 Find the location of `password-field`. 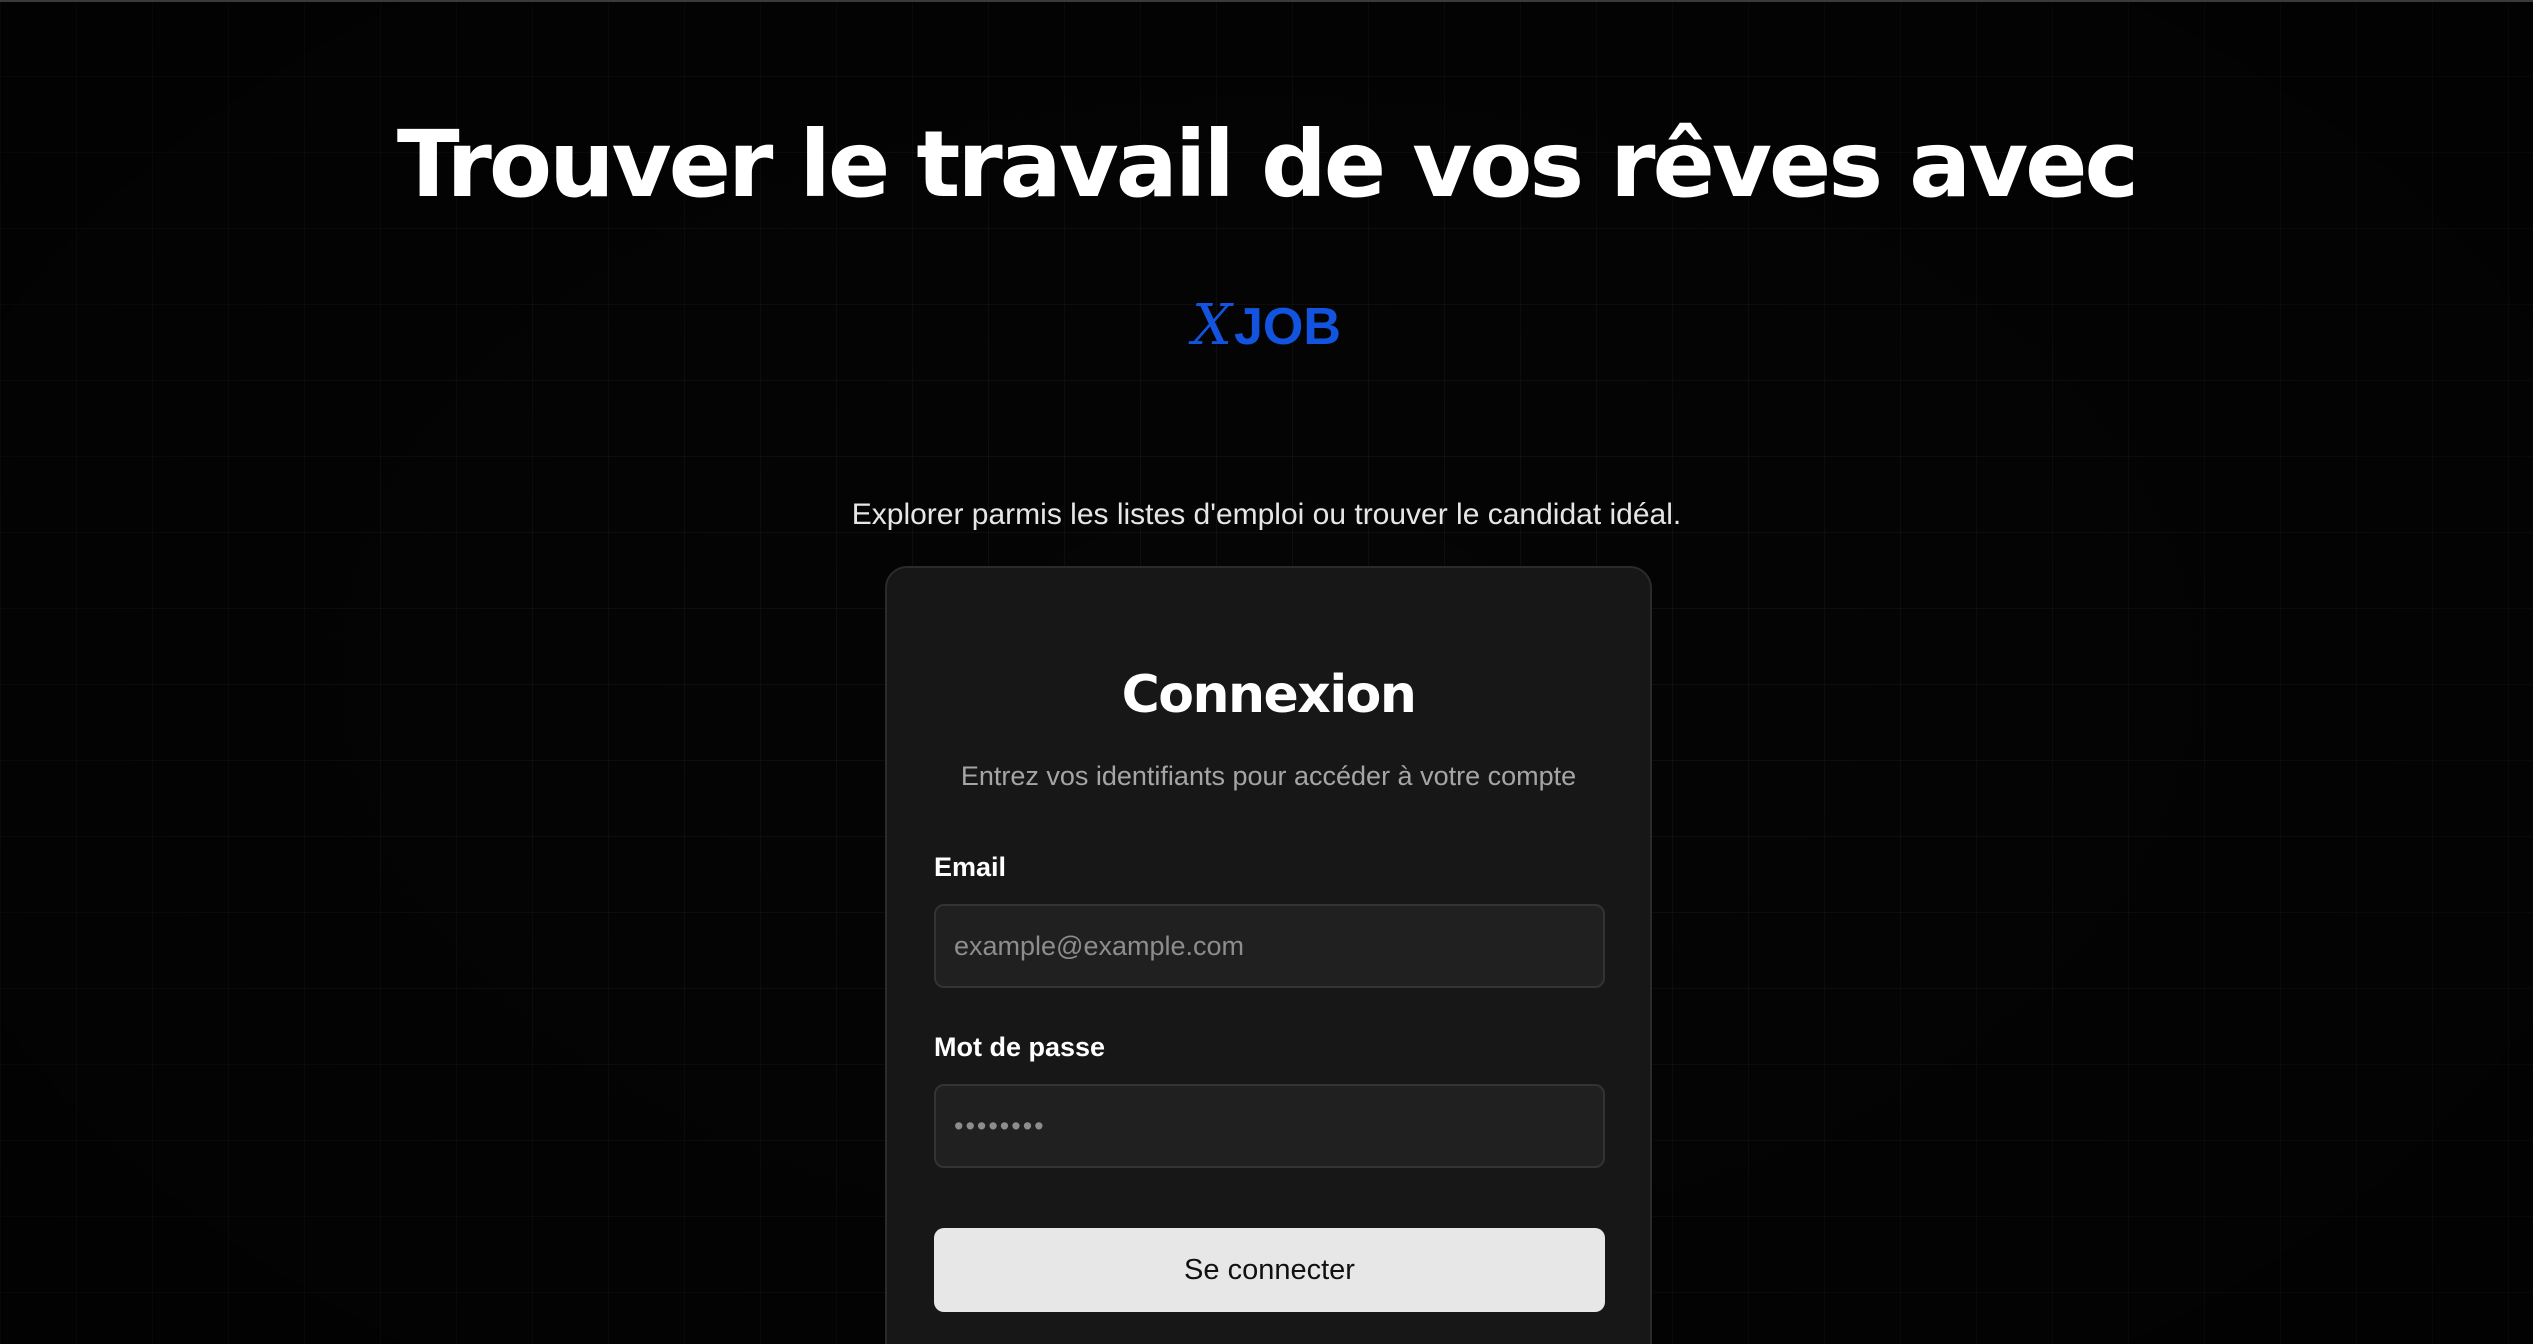

password-field is located at coordinates (1269, 1126).